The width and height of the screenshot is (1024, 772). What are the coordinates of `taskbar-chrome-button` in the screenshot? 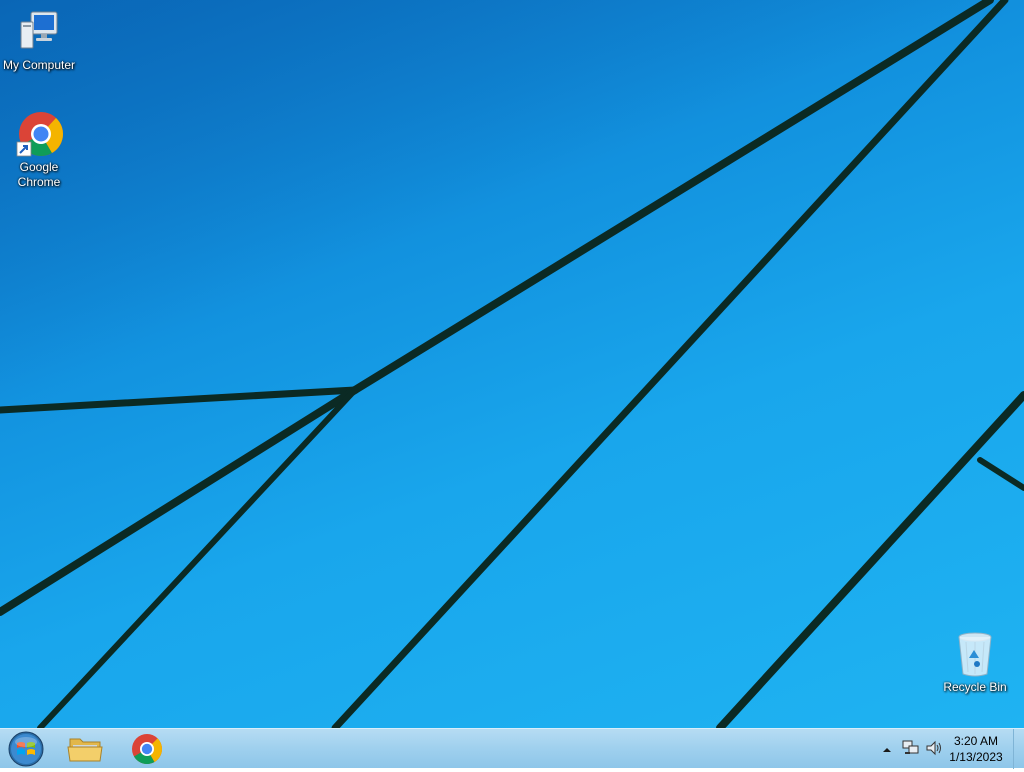 It's located at (147, 749).